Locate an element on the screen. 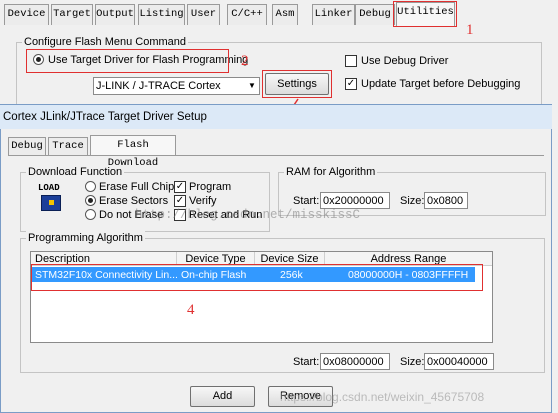 The width and height of the screenshot is (558, 413). program-label: Program is located at coordinates (210, 187).